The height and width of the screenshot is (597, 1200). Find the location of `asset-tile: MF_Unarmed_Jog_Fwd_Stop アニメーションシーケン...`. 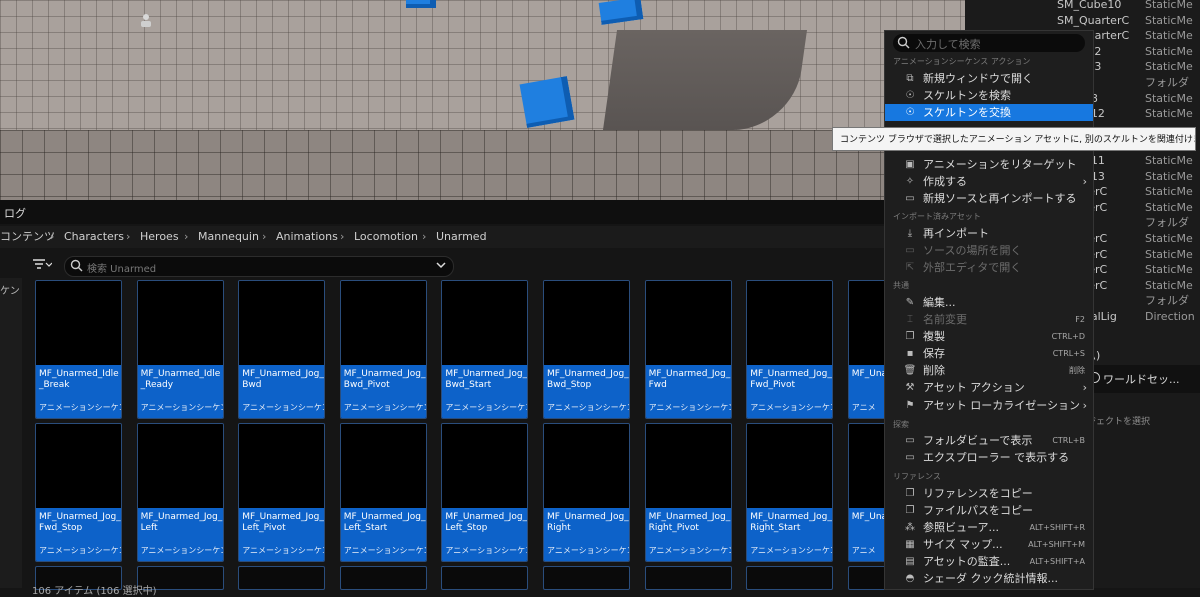

asset-tile: MF_Unarmed_Jog_Fwd_Stop アニメーションシーケン... is located at coordinates (78, 492).